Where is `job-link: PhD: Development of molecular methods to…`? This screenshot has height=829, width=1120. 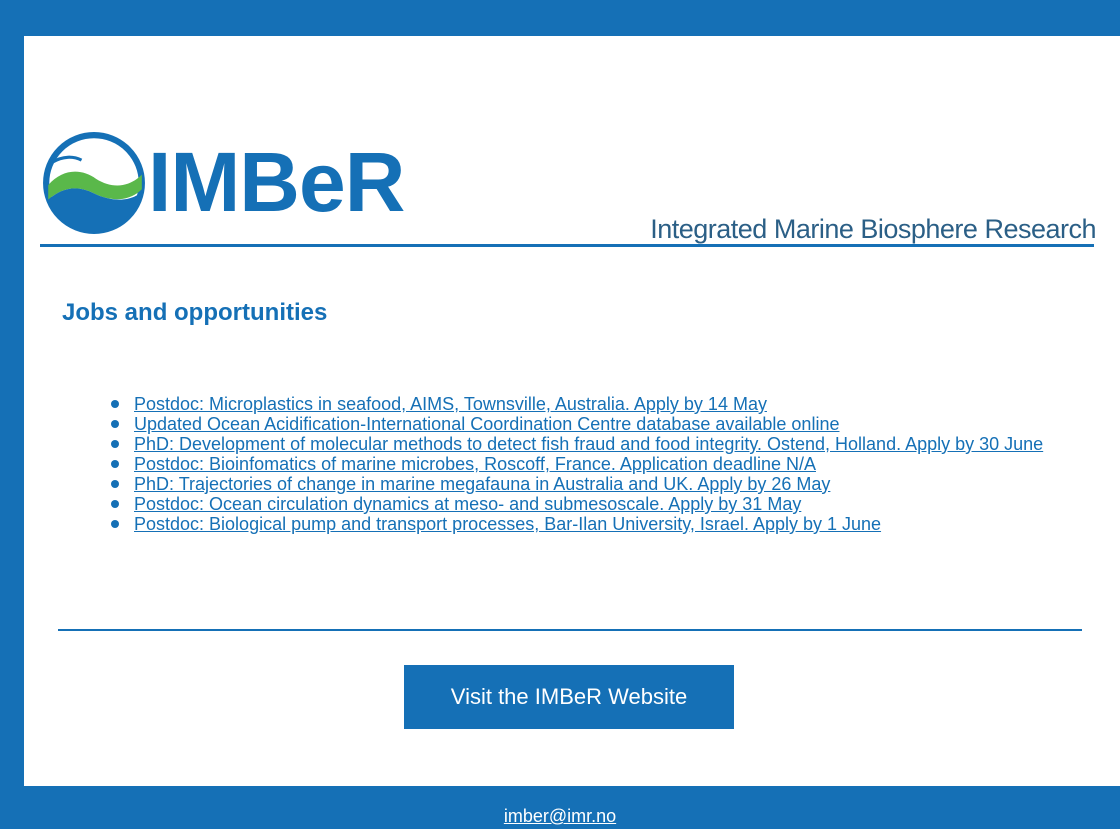
job-link: PhD: Development of molecular methods to… is located at coordinates (588, 444).